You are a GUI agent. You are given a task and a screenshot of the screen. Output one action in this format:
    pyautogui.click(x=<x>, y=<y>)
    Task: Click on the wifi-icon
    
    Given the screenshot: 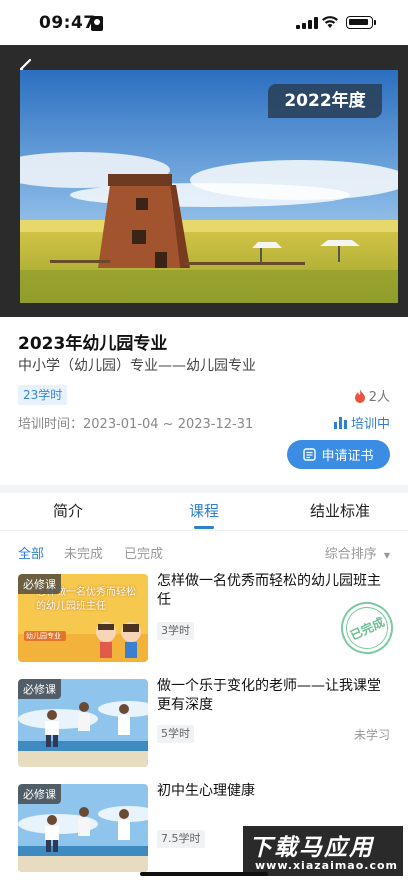 What is the action you would take?
    pyautogui.click(x=330, y=22)
    